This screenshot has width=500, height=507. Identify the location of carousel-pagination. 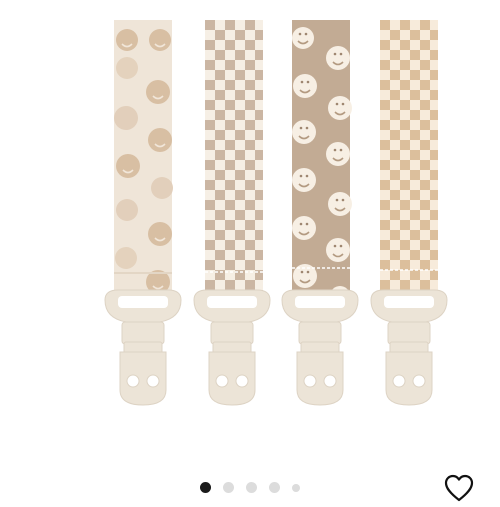
(250, 487).